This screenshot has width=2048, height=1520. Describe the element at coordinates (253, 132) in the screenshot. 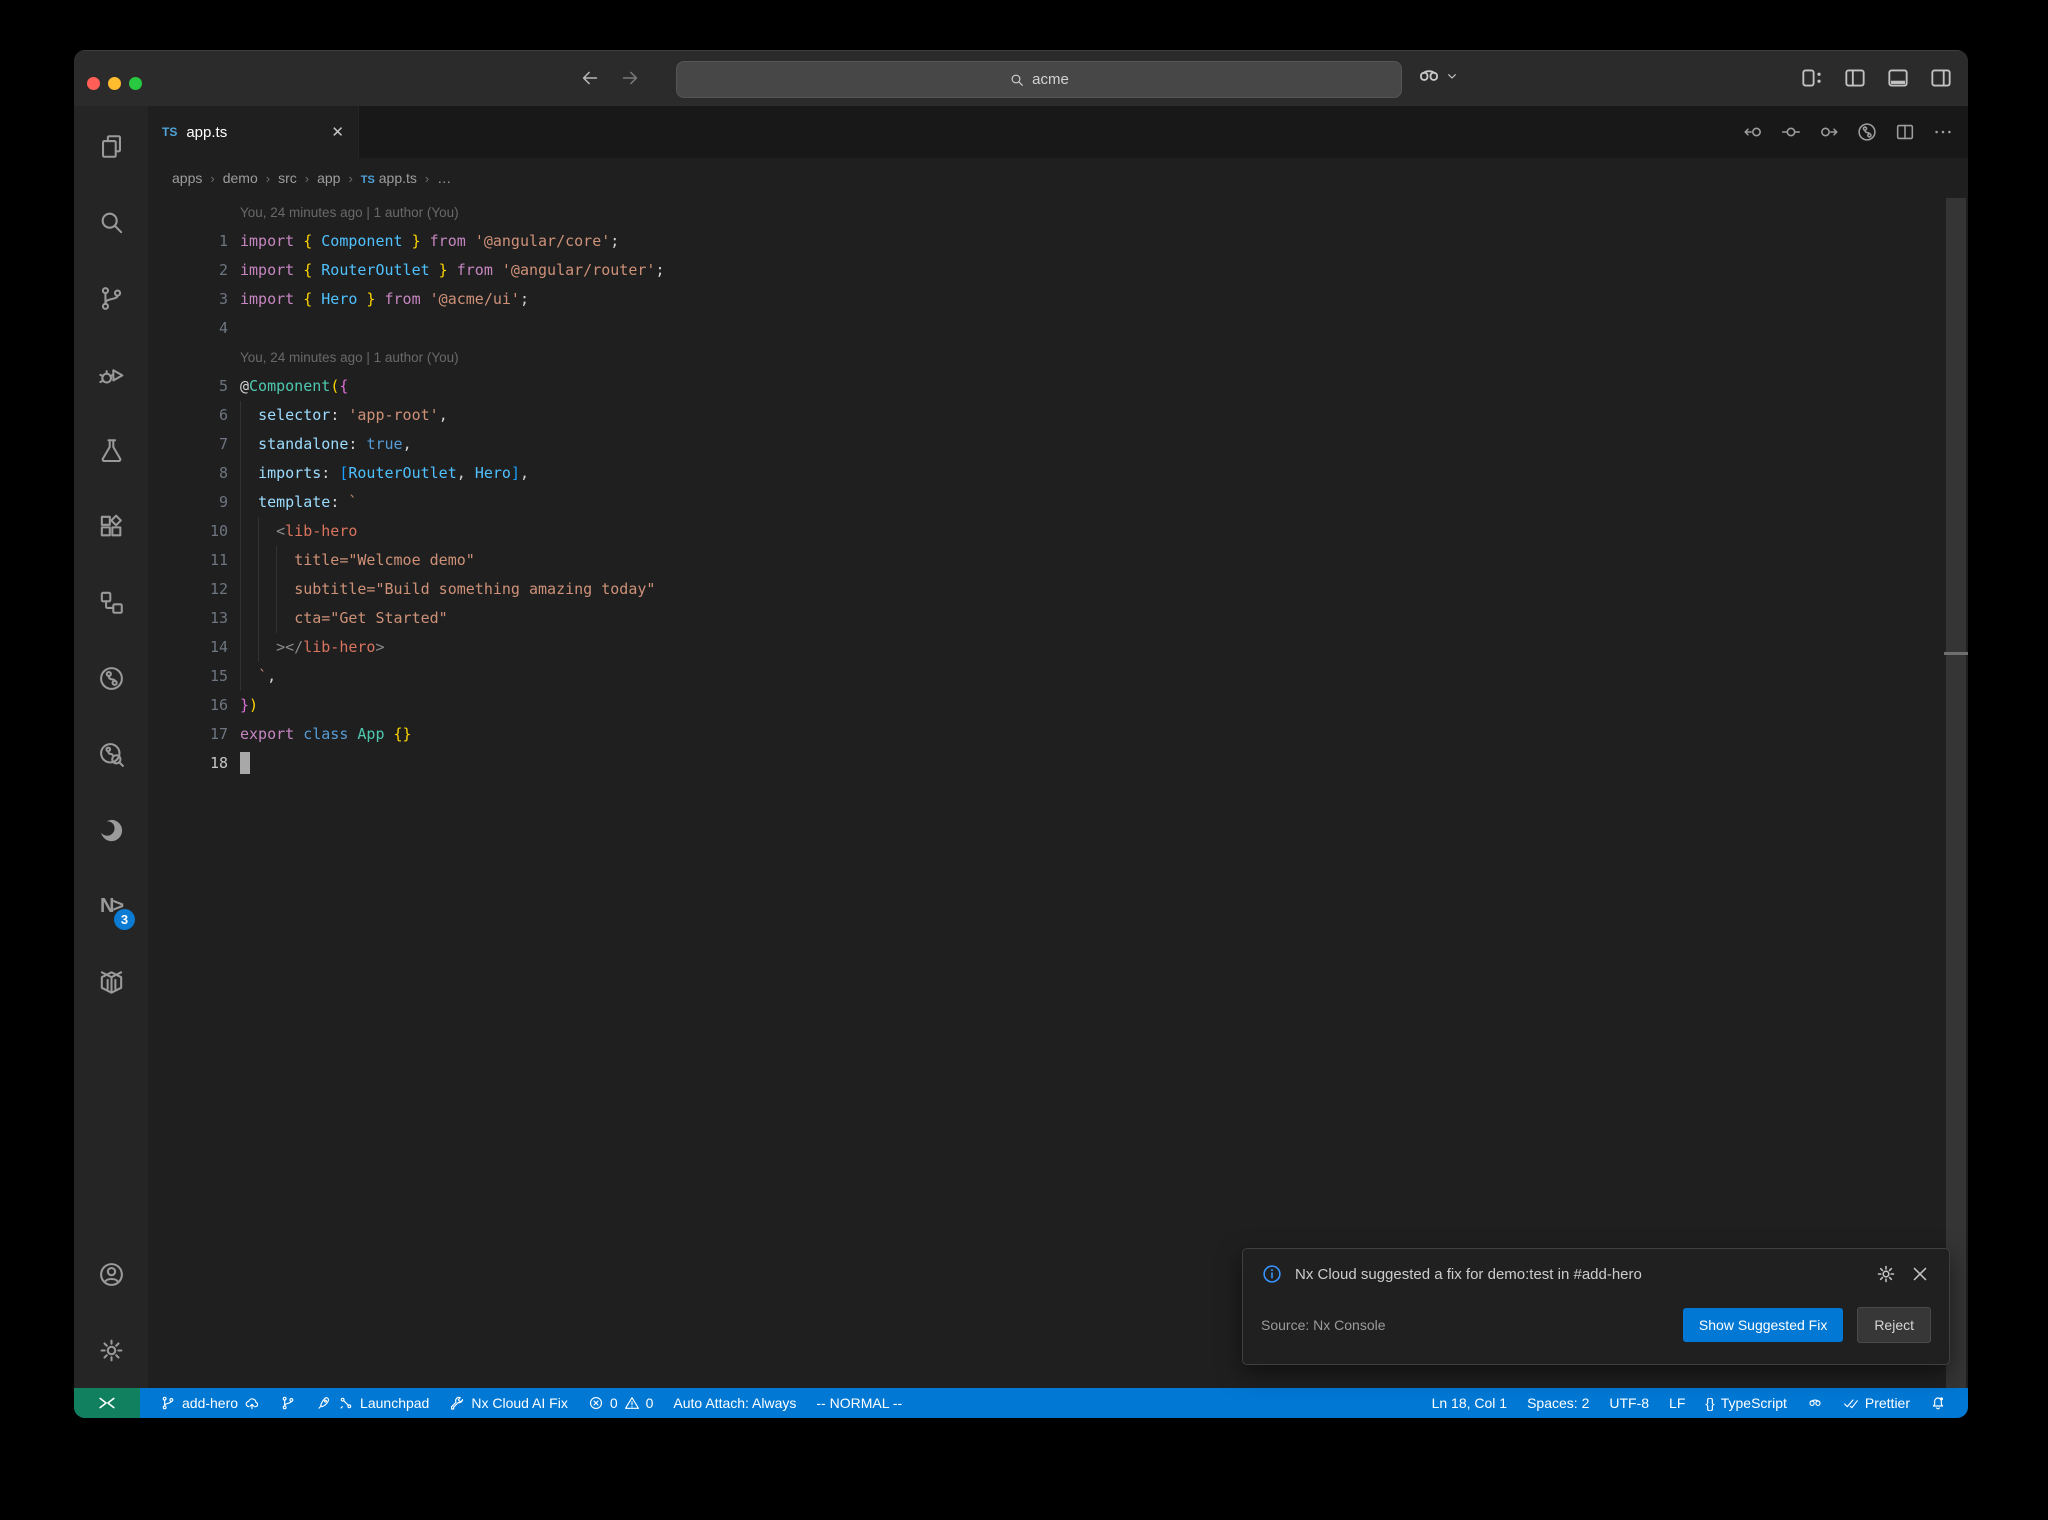

I see `tab-app-ts: TS app.ts ✕` at that location.